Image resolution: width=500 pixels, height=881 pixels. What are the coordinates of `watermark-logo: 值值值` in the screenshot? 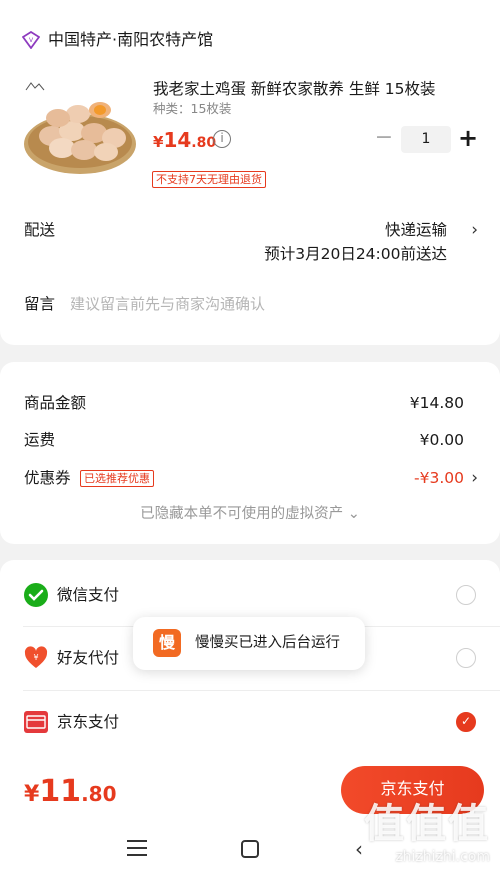 It's located at (427, 824).